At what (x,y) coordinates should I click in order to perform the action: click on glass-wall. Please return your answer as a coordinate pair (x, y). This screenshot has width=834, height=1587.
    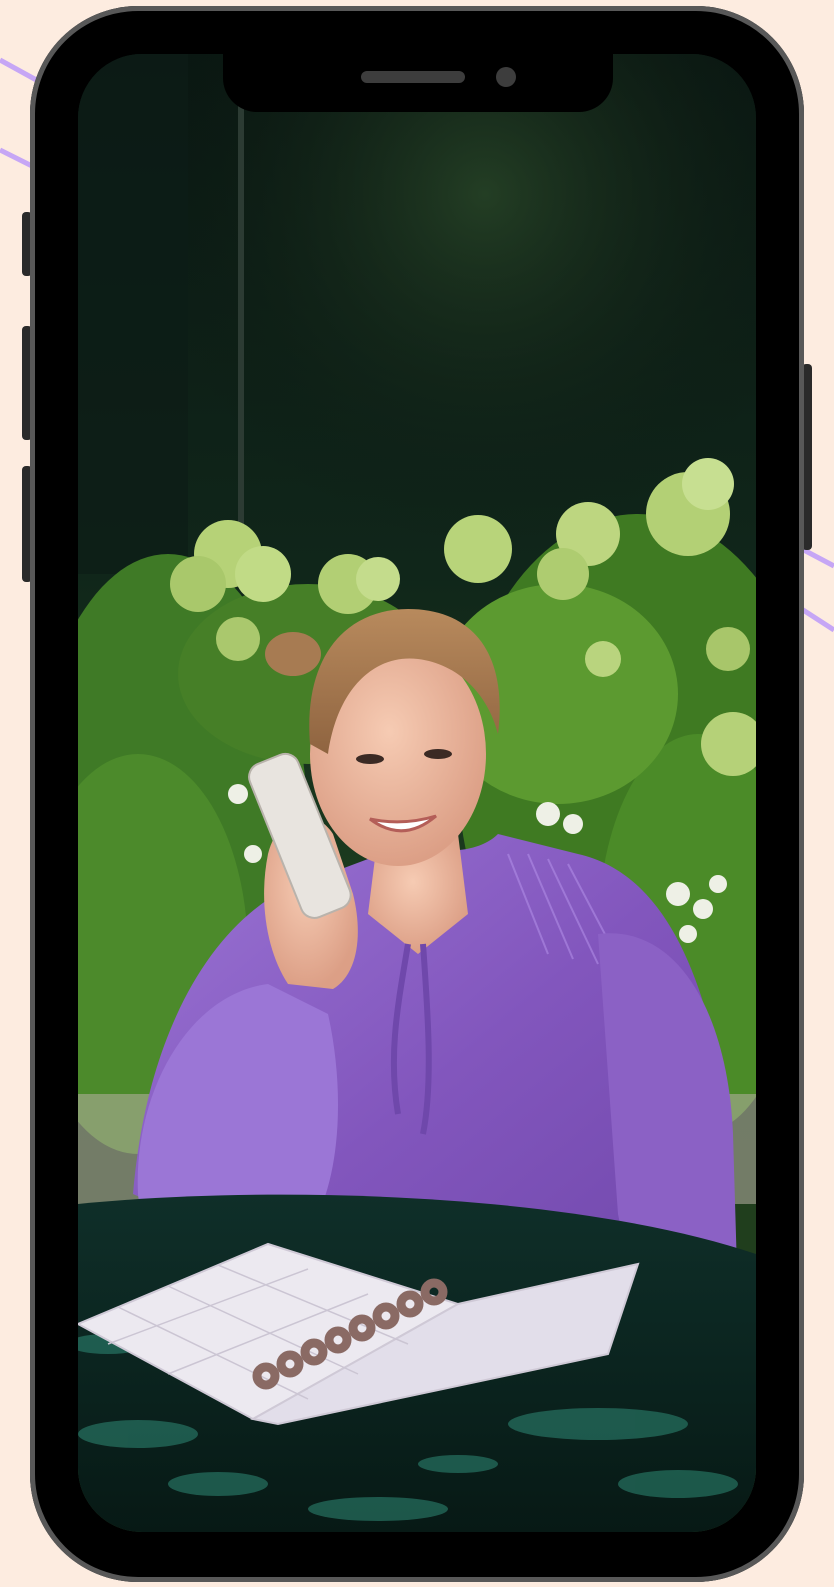
    Looking at the image, I should click on (133, 314).